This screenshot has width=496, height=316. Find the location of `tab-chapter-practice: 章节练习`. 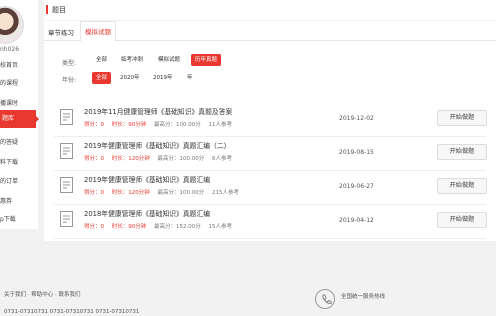

tab-chapter-practice: 章节练习 is located at coordinates (61, 32).